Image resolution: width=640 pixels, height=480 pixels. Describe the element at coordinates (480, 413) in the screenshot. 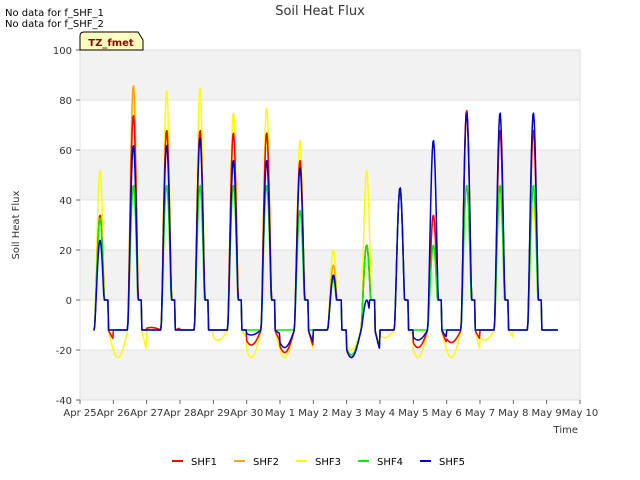

I see `x-tick-label: May 7` at that location.